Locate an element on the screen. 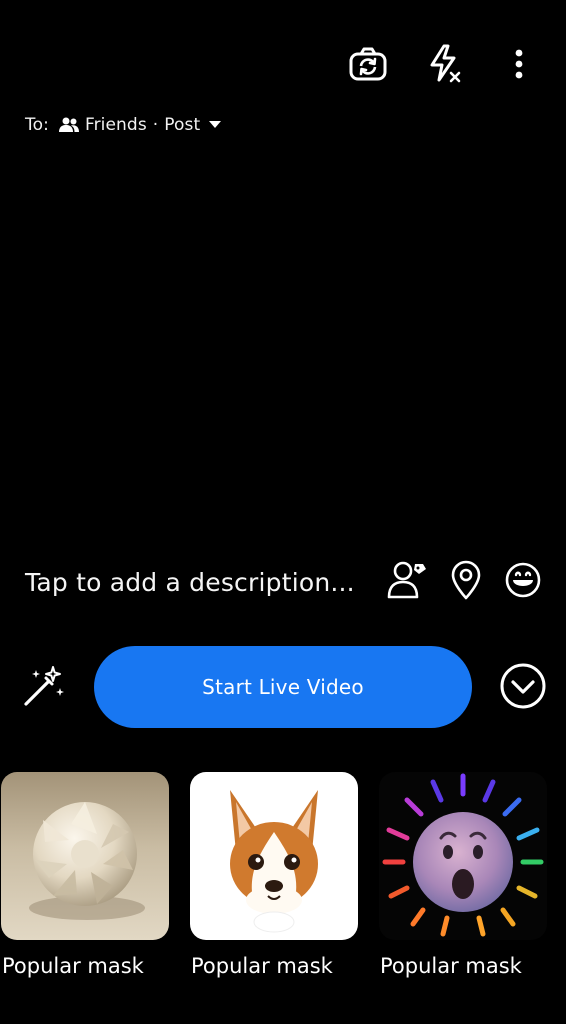 The image size is (566, 1024). magic-wand-icon is located at coordinates (44, 688).